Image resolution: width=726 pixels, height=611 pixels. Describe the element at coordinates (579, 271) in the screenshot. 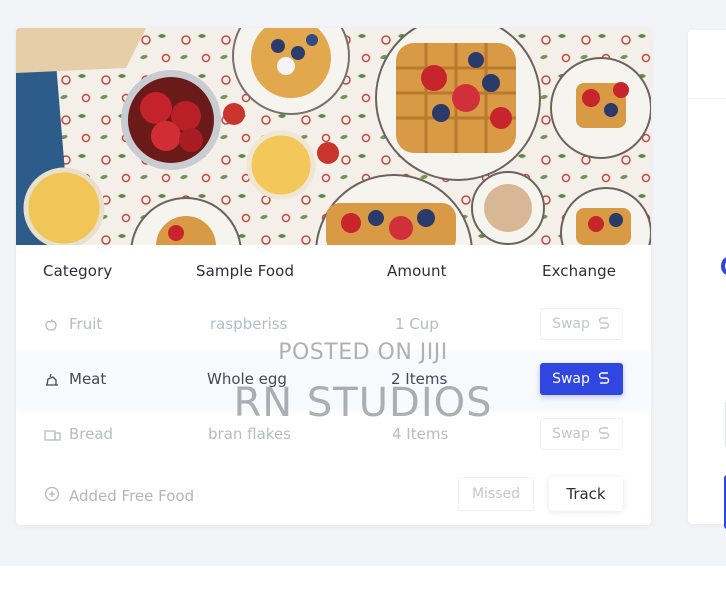

I see `header-exchange: Exchange` at that location.